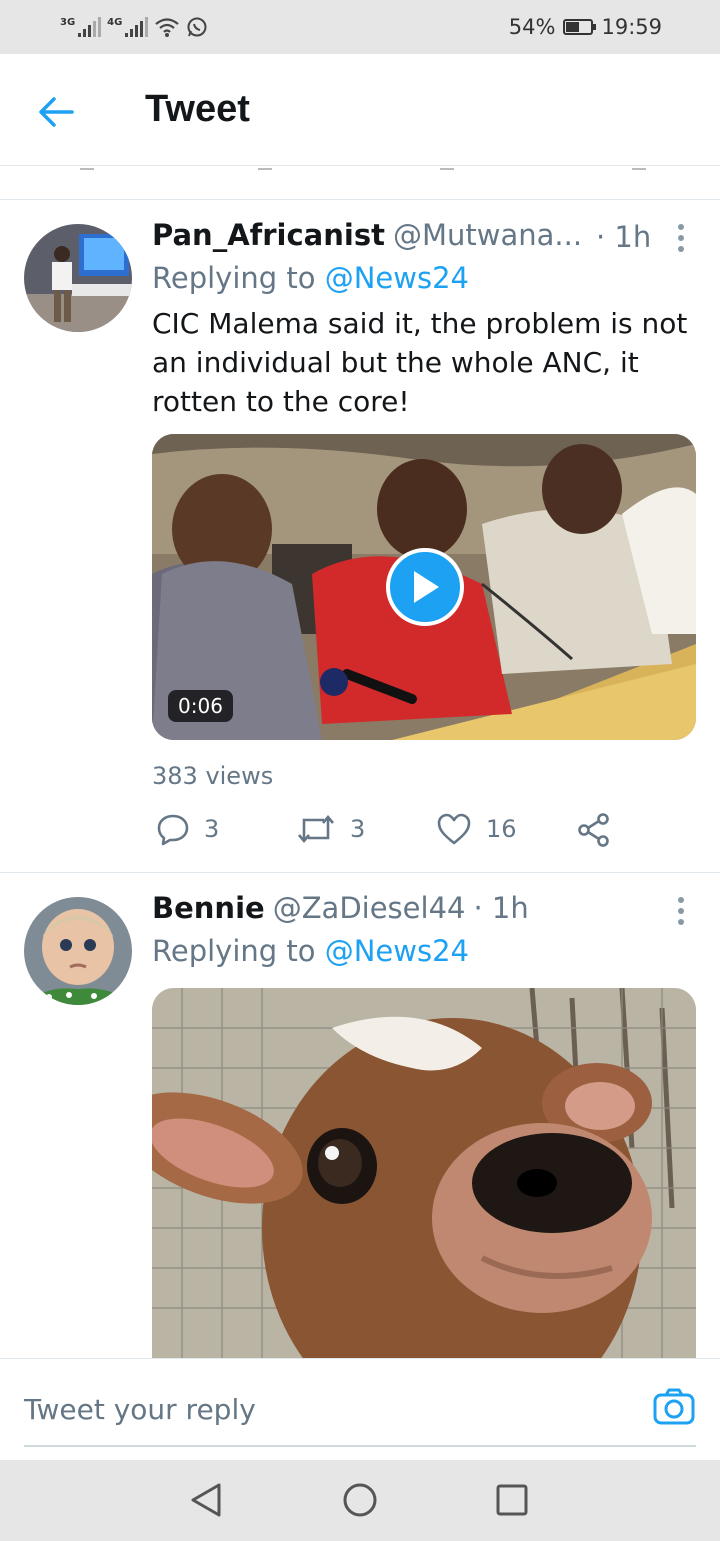 The height and width of the screenshot is (1541, 720). I want to click on arrow-left-icon, so click(56, 112).